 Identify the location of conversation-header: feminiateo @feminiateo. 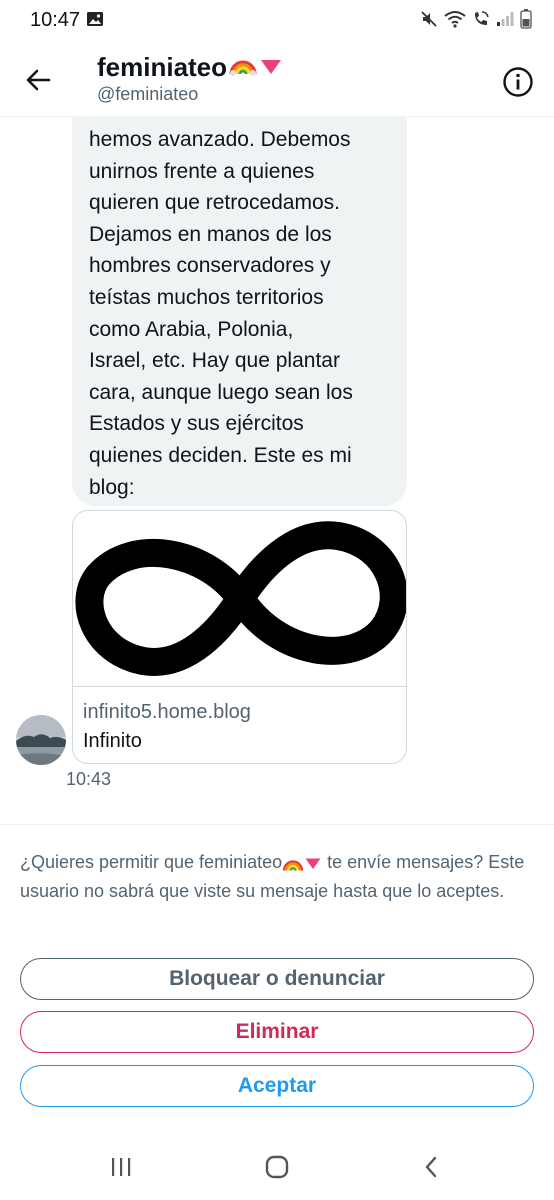
(277, 78).